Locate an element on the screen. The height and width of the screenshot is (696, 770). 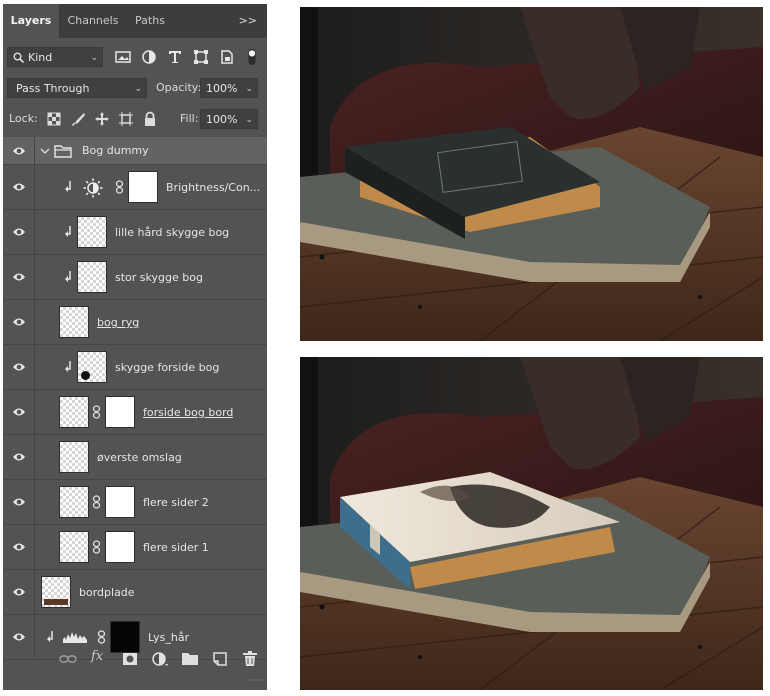
layer-name: skygge forside bog is located at coordinates (167, 367).